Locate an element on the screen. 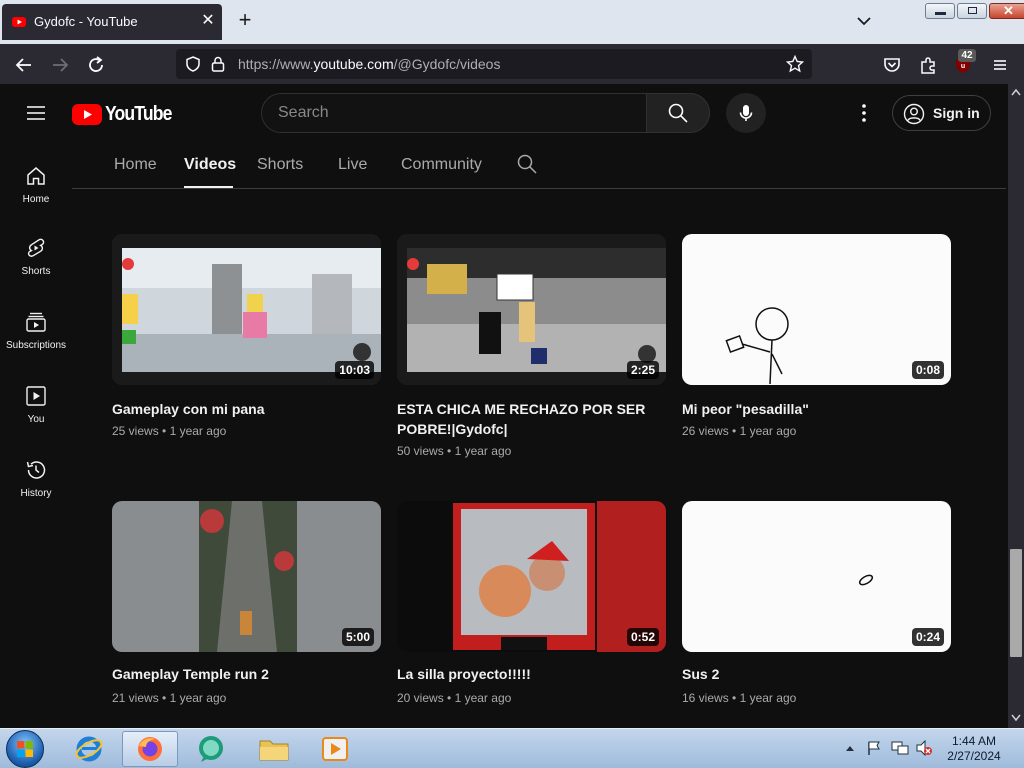 The height and width of the screenshot is (768, 1024). channel-tabs: Home Videos Shorts Live Community is located at coordinates (539, 164).